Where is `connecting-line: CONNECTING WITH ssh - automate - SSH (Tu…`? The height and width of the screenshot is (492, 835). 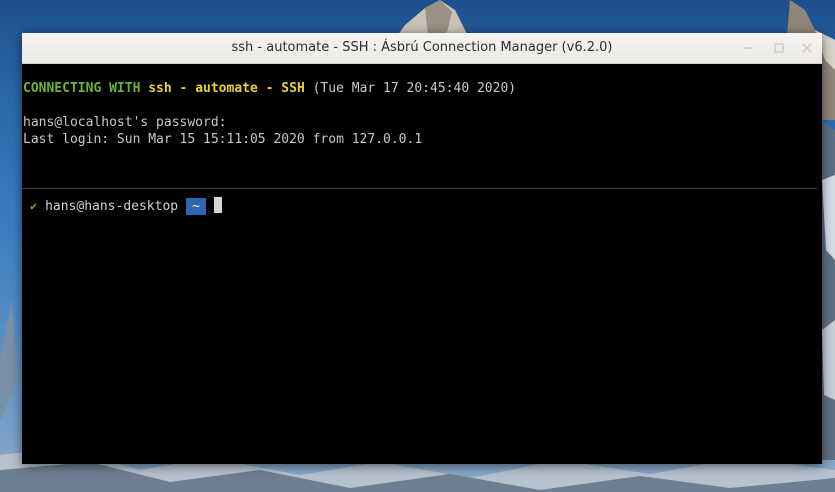
connecting-line: CONNECTING WITH ssh - automate - SSH (Tu… is located at coordinates (269, 89).